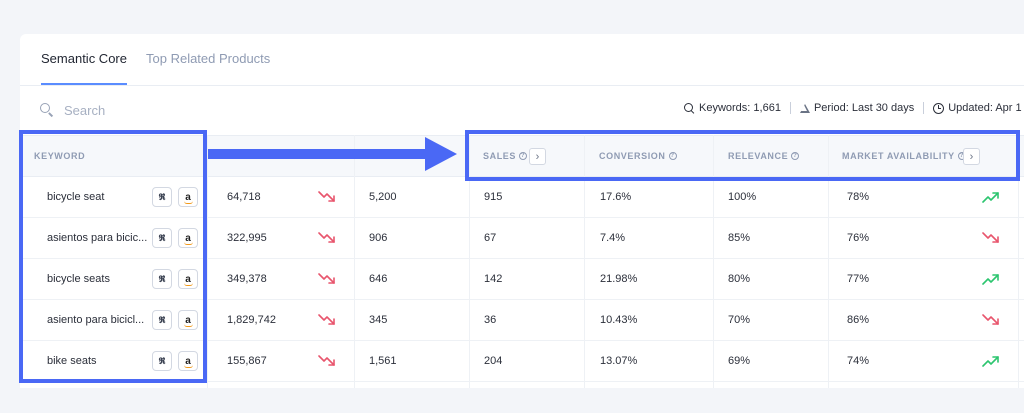 Image resolution: width=1024 pixels, height=413 pixels. I want to click on relevance-cell: 70%, so click(739, 320).